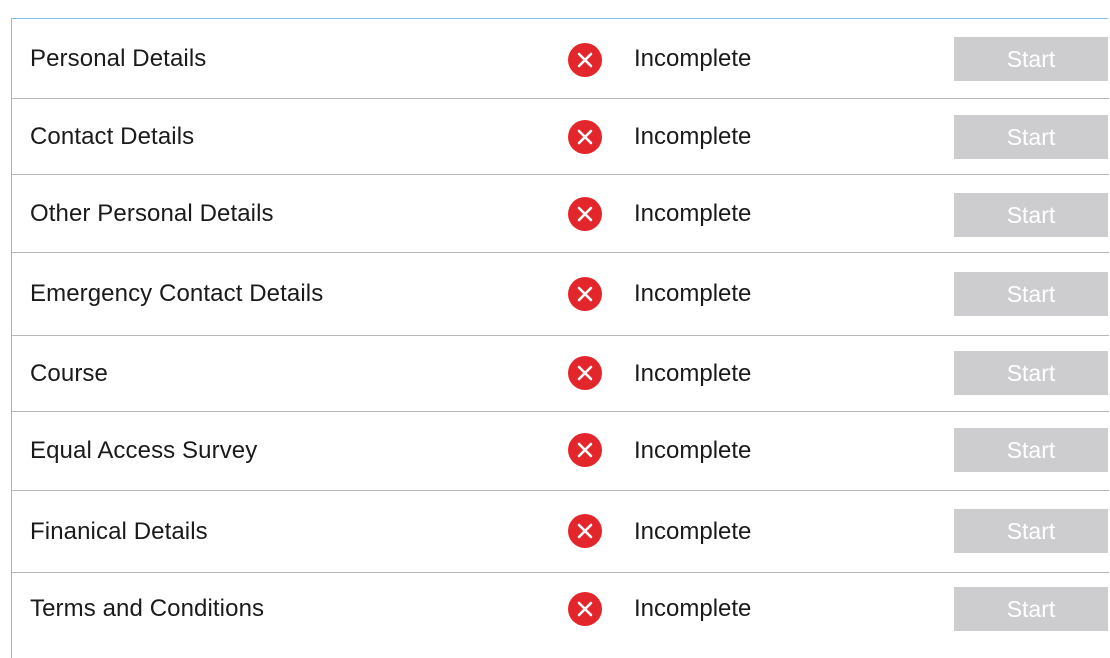 This screenshot has width=1110, height=658. I want to click on section-label: Equal Access Survey, so click(144, 450).